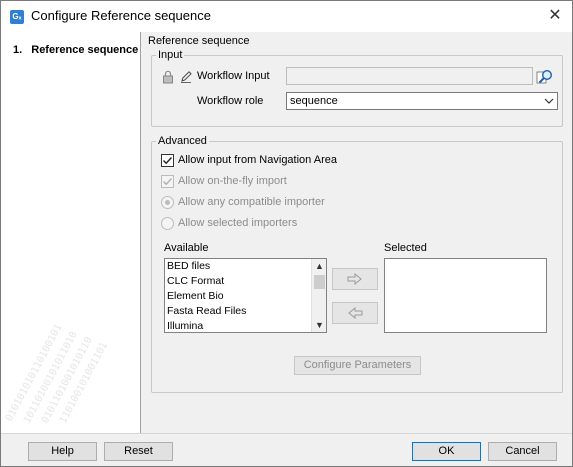 This screenshot has width=573, height=467. Describe the element at coordinates (186, 248) in the screenshot. I see `available-label: Available` at that location.